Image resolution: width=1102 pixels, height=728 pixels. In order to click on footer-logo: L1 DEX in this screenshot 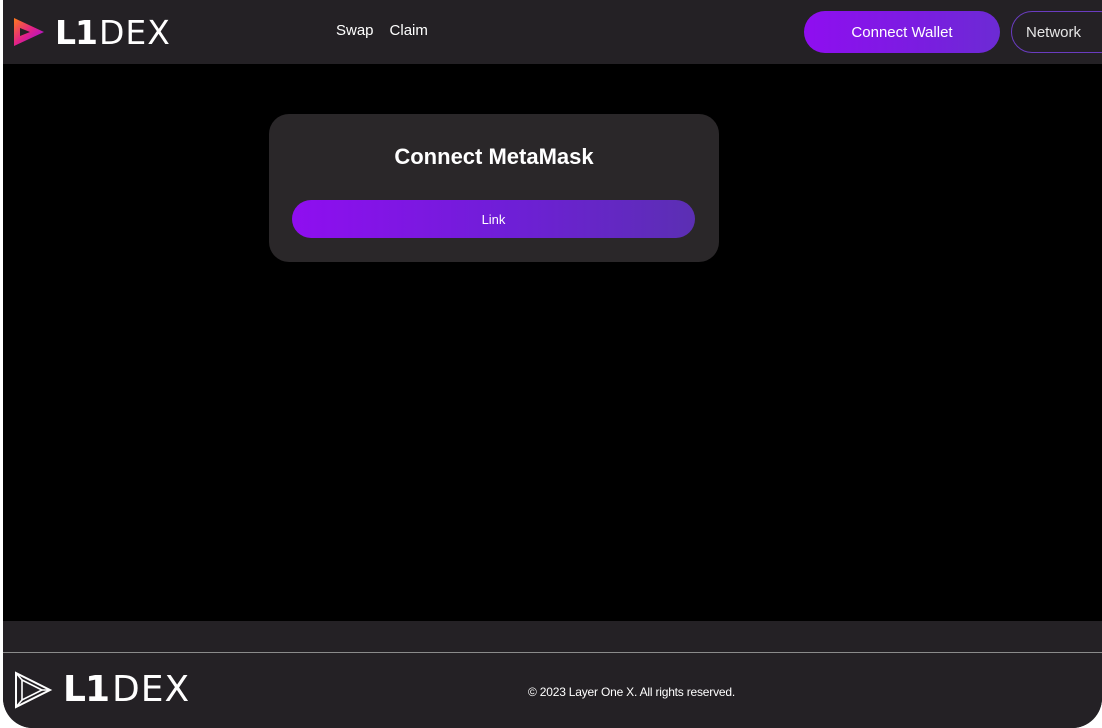, I will do `click(101, 689)`.